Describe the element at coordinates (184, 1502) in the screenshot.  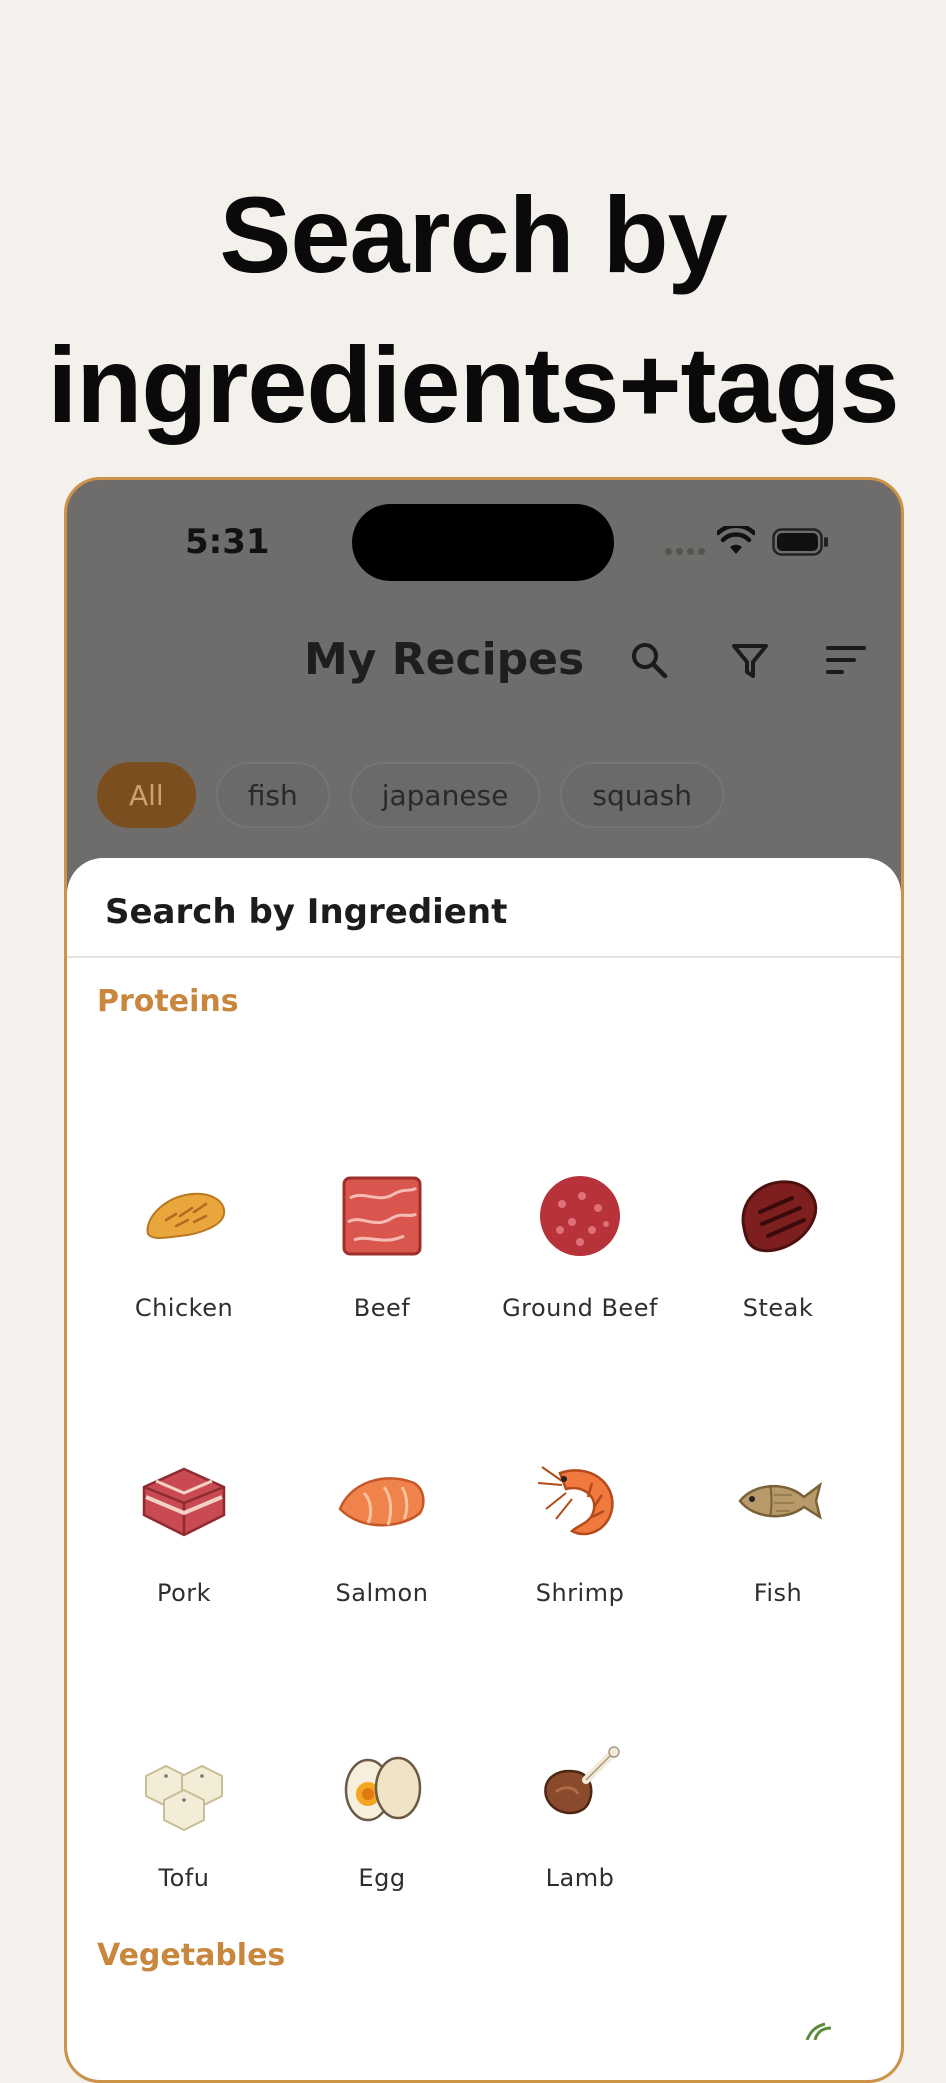
I see `pork-icon` at that location.